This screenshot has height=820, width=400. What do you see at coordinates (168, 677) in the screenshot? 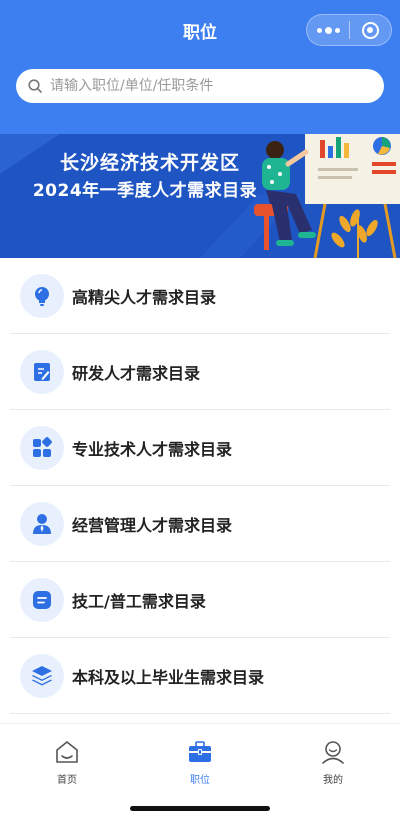
I see `menu-item-label: 本科及以上毕业生需求目录` at bounding box center [168, 677].